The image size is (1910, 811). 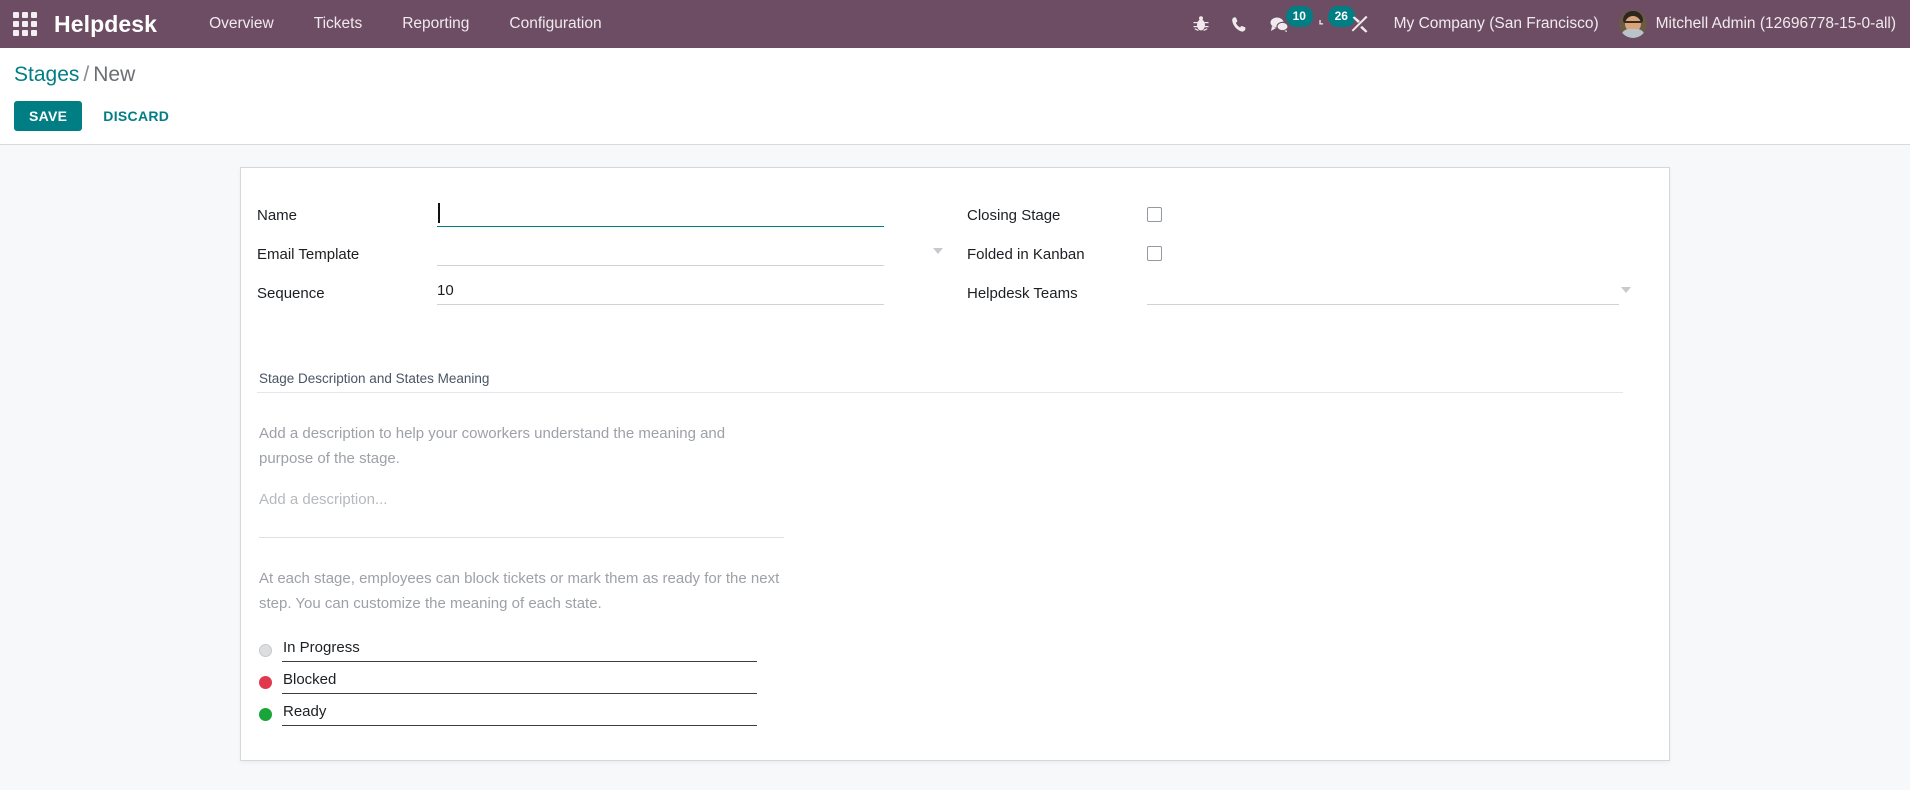 What do you see at coordinates (277, 215) in the screenshot?
I see `field-label-name: Name` at bounding box center [277, 215].